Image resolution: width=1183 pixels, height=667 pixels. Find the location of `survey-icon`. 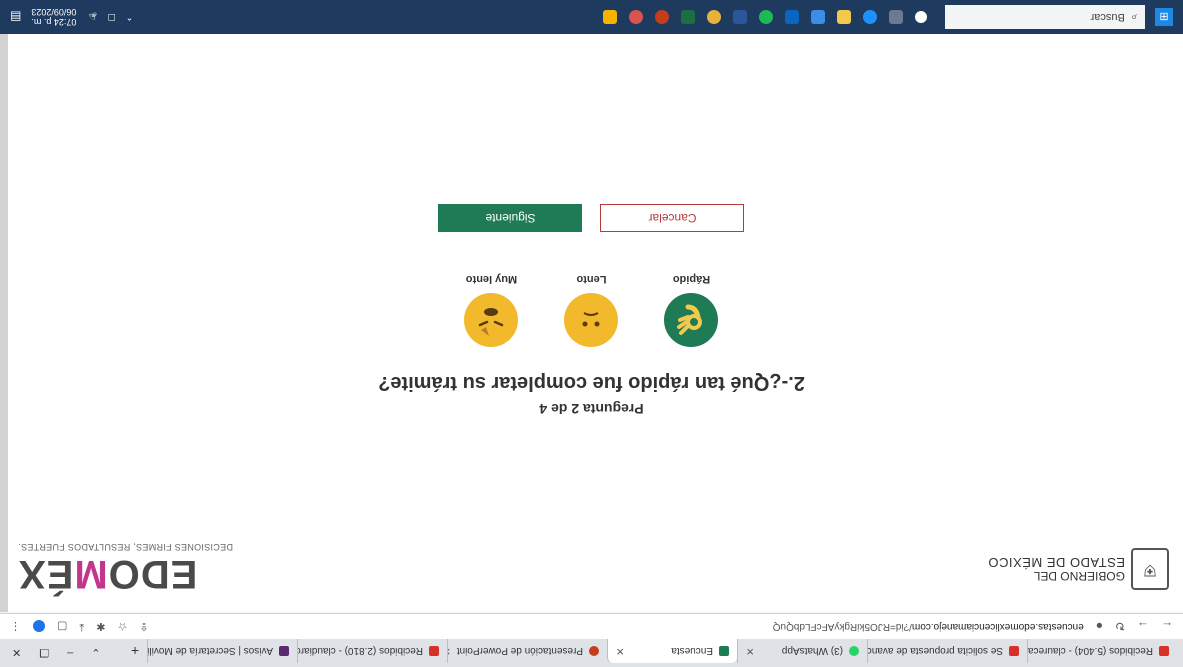

survey-icon is located at coordinates (724, 651).